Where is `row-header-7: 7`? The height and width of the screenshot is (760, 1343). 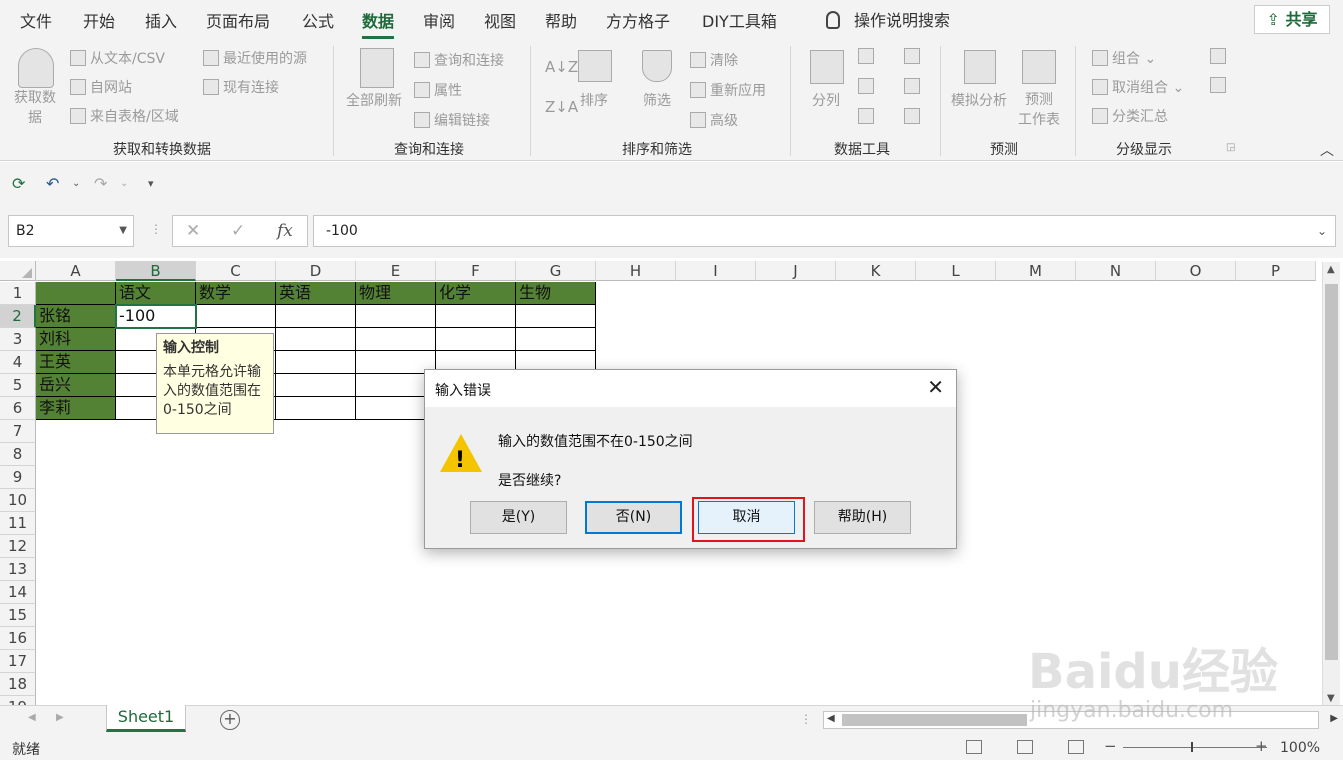 row-header-7: 7 is located at coordinates (18, 431).